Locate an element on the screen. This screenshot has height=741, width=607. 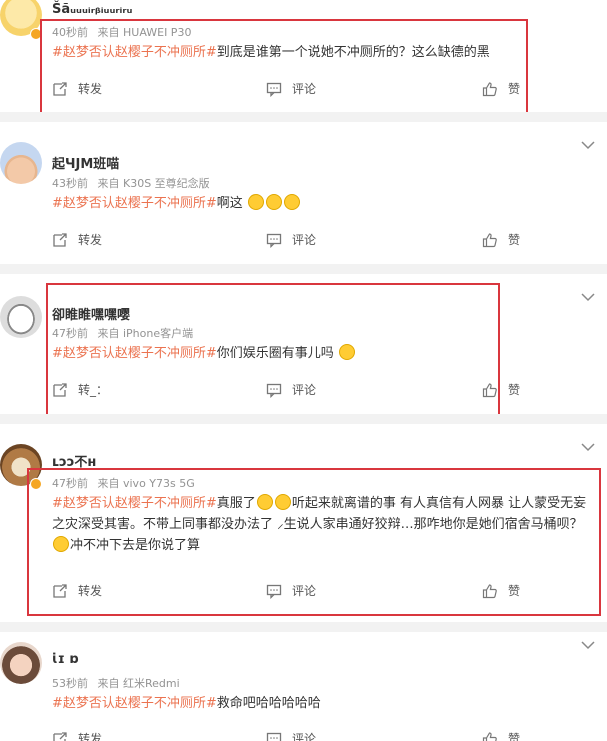
post-content: #赵梦否认赵樱子不冲厕所#啊这 is located at coordinates (289, 203).